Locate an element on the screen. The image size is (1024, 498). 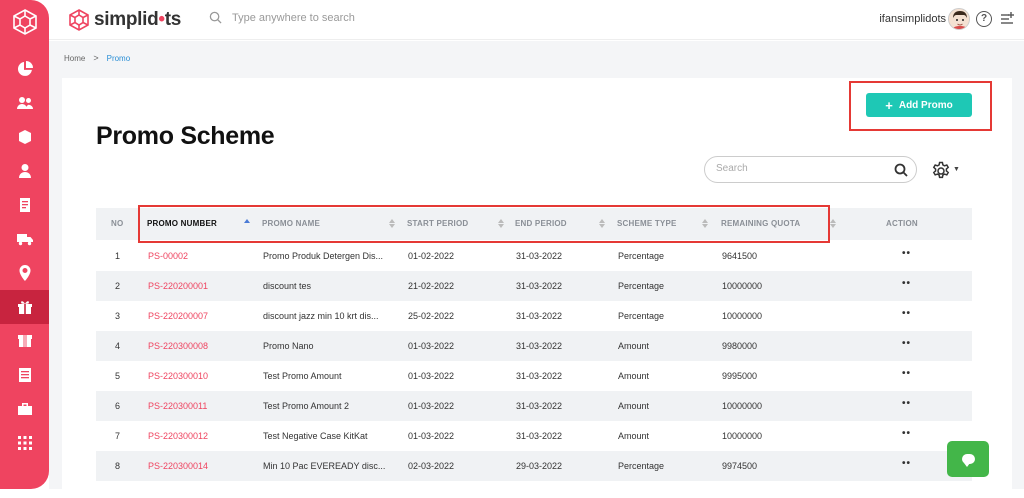
cell-promo-number: PS-00002 is located at coordinates (168, 256).